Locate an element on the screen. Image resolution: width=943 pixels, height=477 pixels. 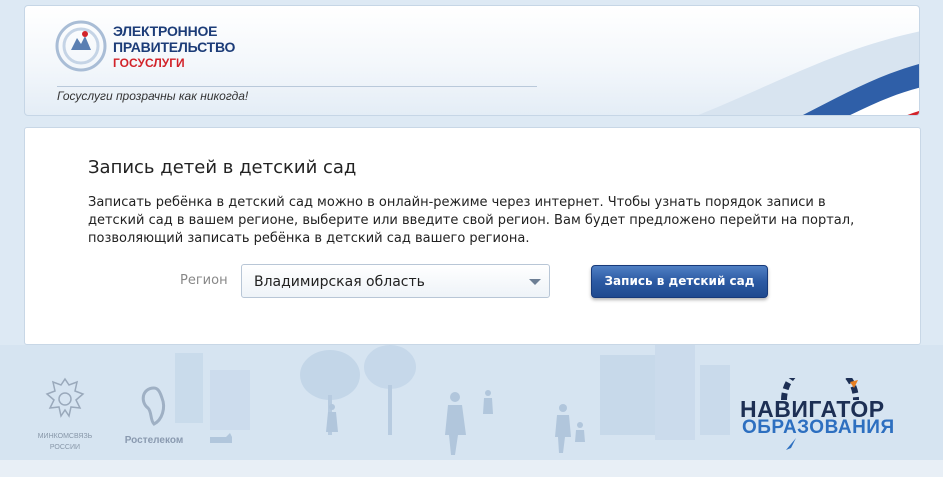
slogan: Госуслуги прозрачны как никогда! is located at coordinates (297, 94).